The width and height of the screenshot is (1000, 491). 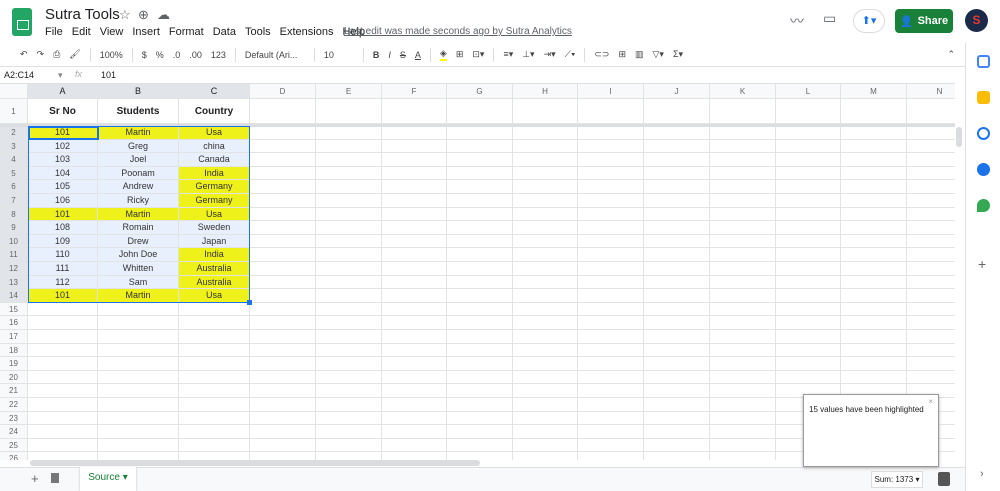 I want to click on cell-N6, so click(x=931, y=187).